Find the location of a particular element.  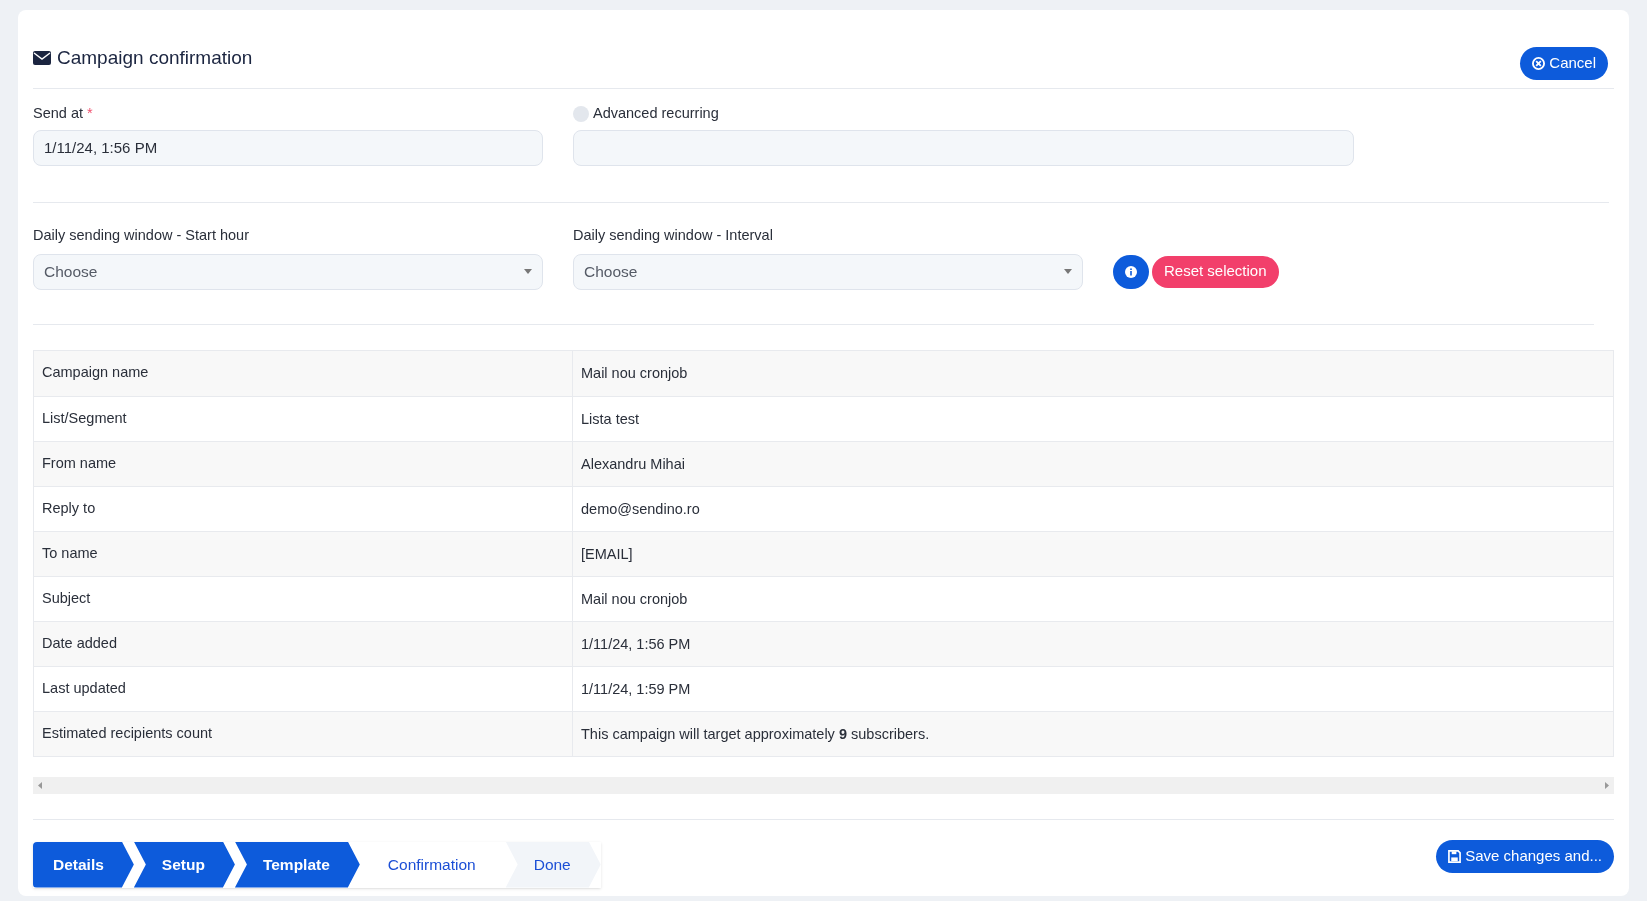

table-cell: To name is located at coordinates (303, 553).